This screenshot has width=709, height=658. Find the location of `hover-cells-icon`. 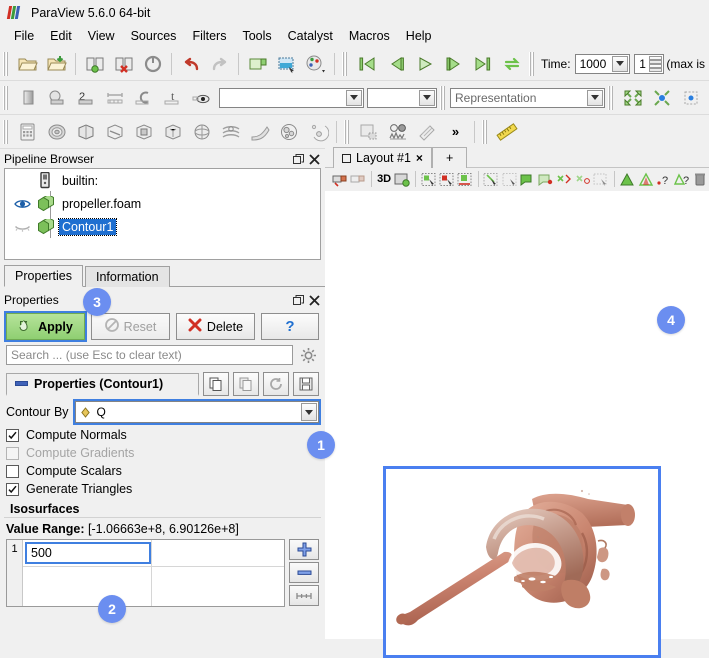

hover-cells-icon is located at coordinates (546, 179).